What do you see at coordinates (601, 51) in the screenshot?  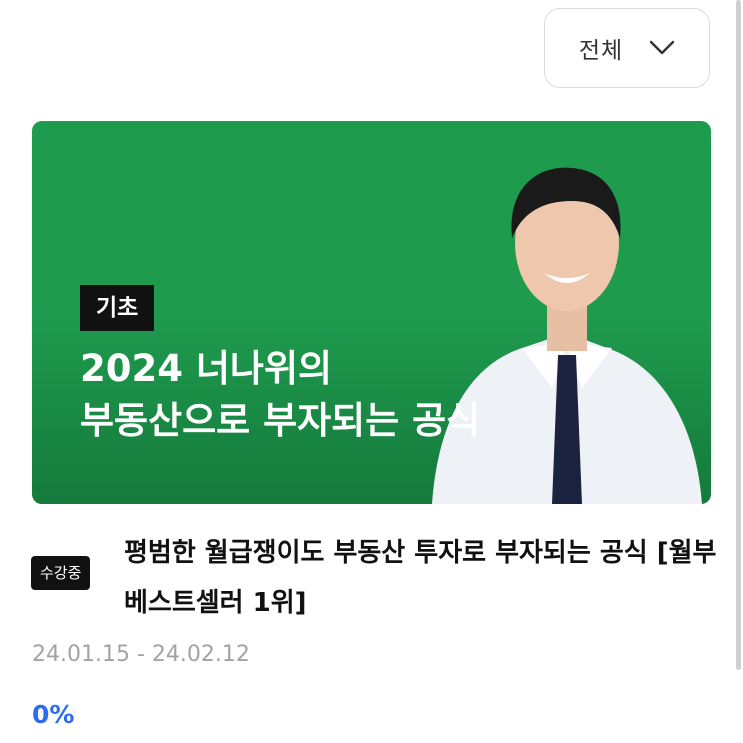 I see `filter-label: 전체` at bounding box center [601, 51].